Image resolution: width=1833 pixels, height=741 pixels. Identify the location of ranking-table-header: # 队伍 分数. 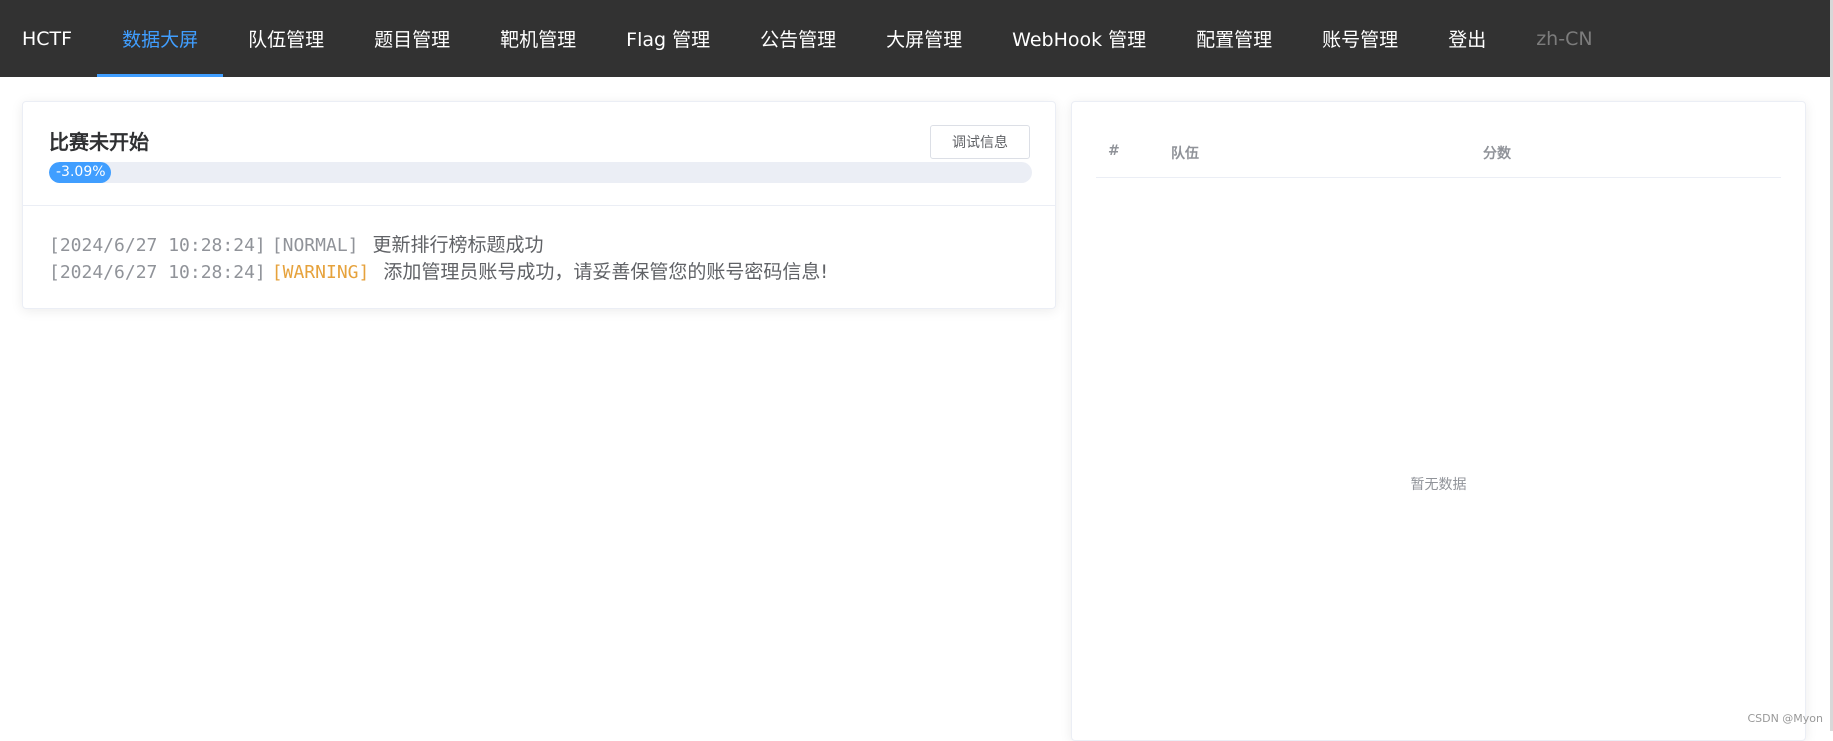
(1438, 152).